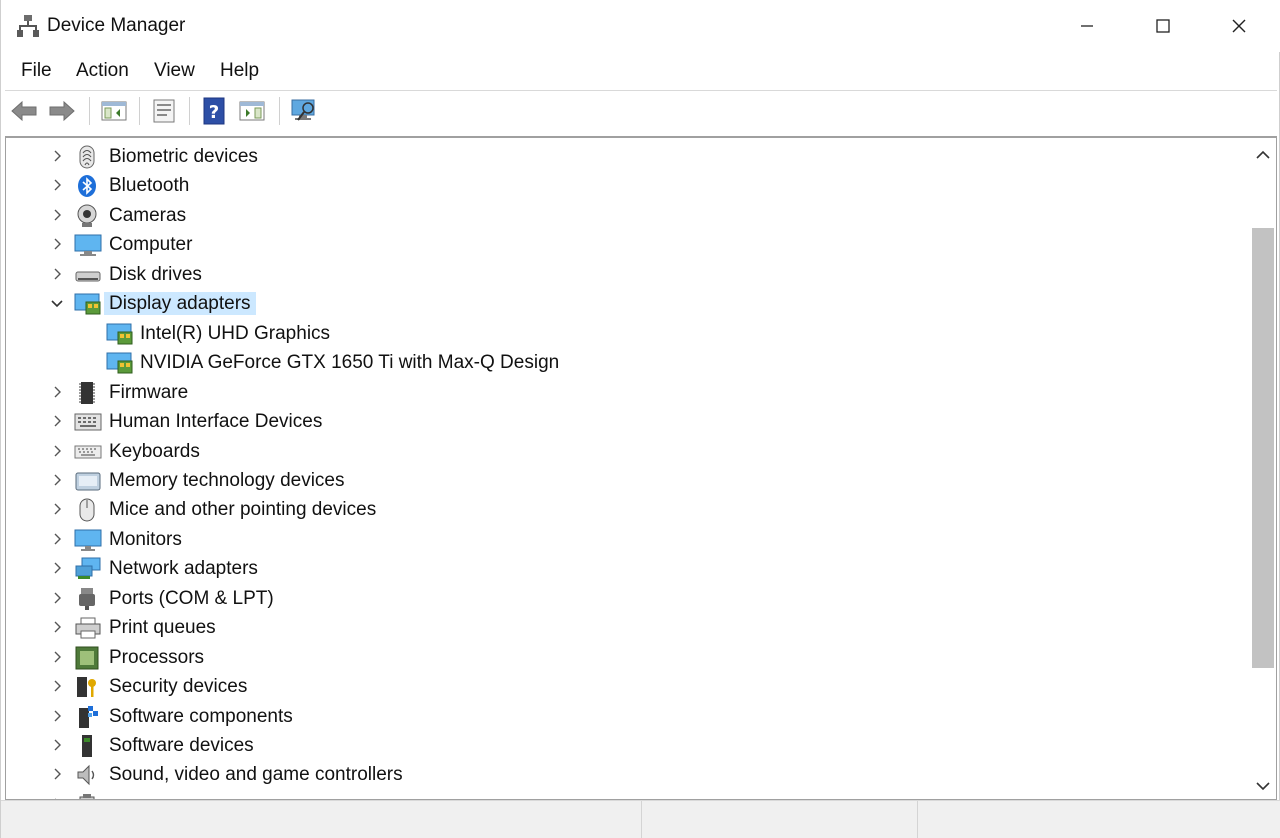  What do you see at coordinates (1087, 26) in the screenshot?
I see `minimize-button` at bounding box center [1087, 26].